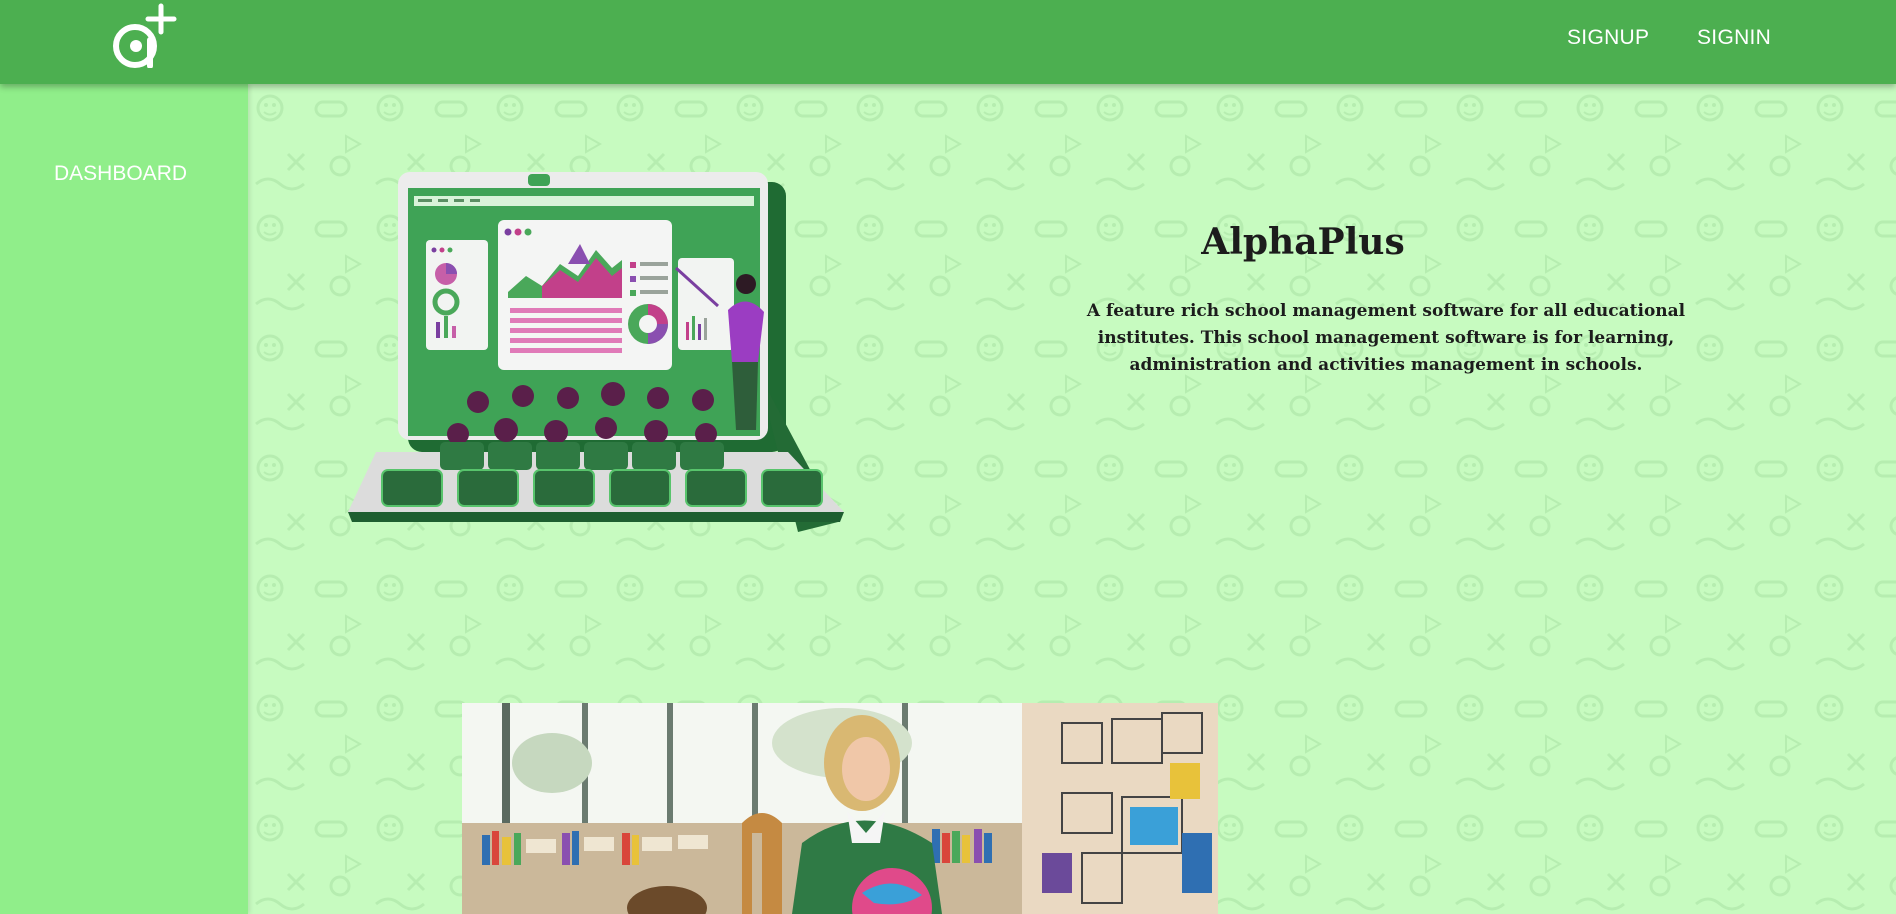  What do you see at coordinates (124, 499) in the screenshot?
I see `sidebar: DASHBOARD` at bounding box center [124, 499].